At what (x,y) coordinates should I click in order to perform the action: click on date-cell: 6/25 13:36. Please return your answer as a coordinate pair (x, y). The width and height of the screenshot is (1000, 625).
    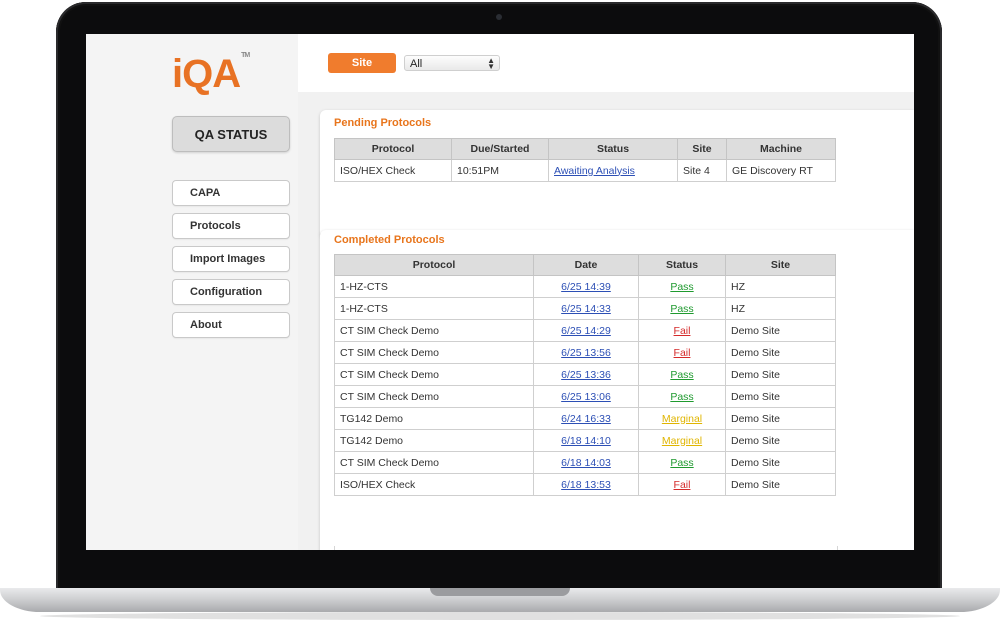
    Looking at the image, I should click on (586, 374).